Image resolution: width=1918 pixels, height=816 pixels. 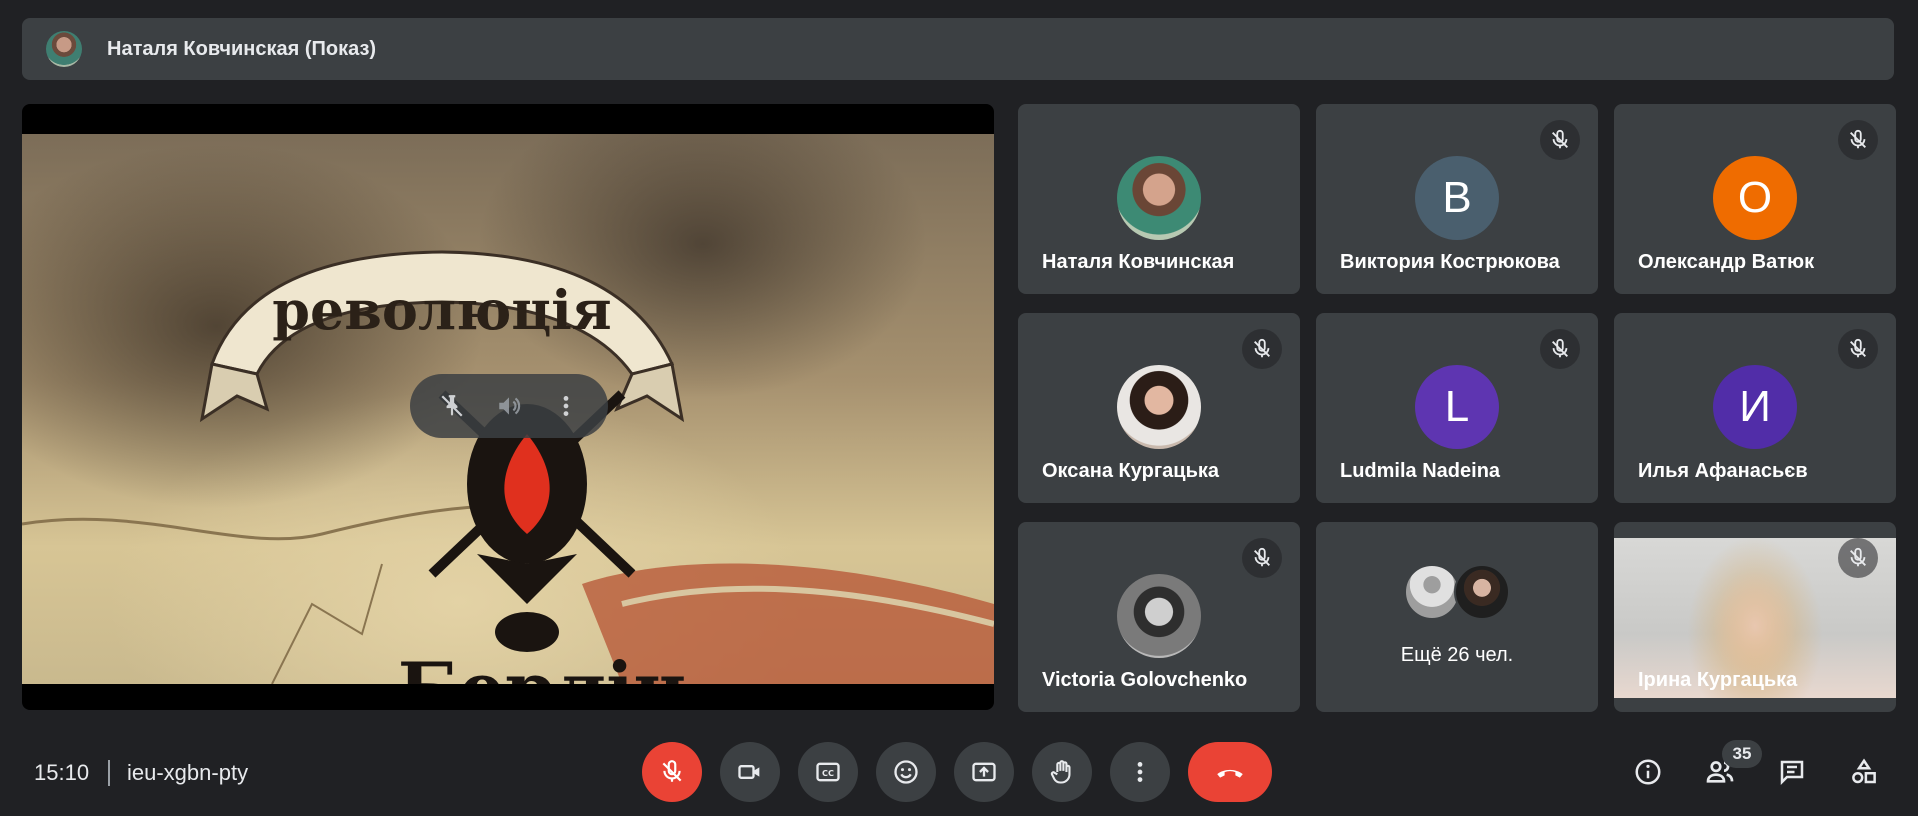 I want to click on present-button, so click(x=984, y=772).